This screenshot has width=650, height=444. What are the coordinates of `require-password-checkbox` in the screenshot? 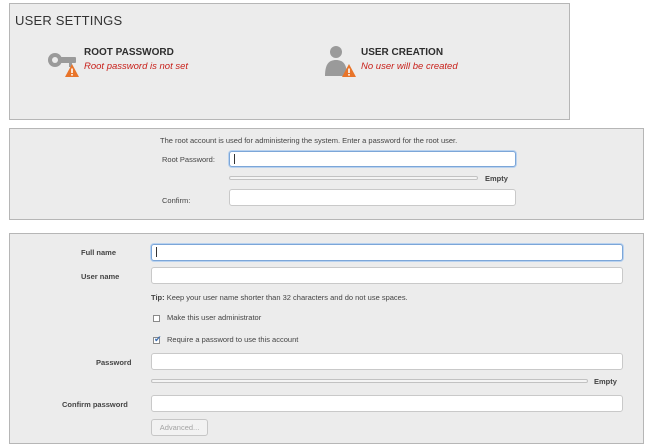 It's located at (157, 339).